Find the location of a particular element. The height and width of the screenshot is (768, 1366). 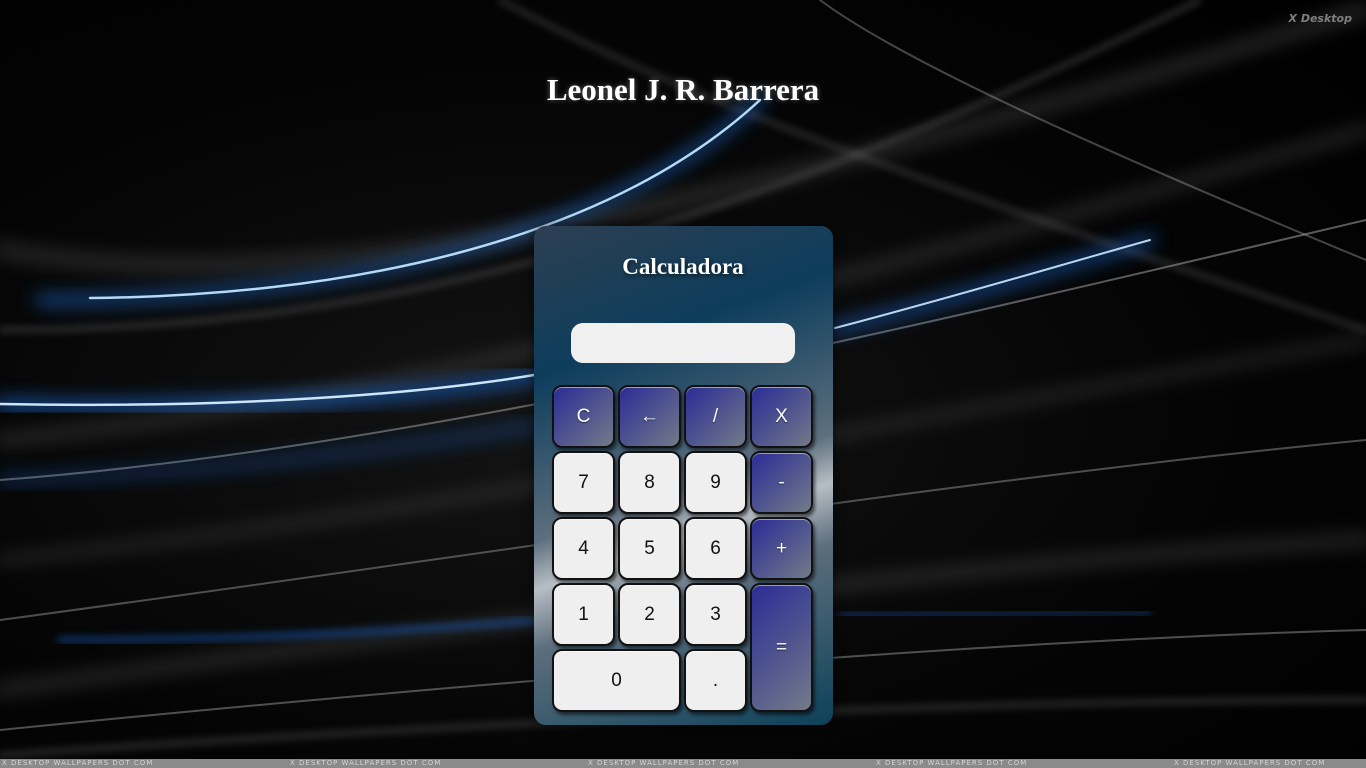

calculator-title: Calculadora is located at coordinates (683, 266).